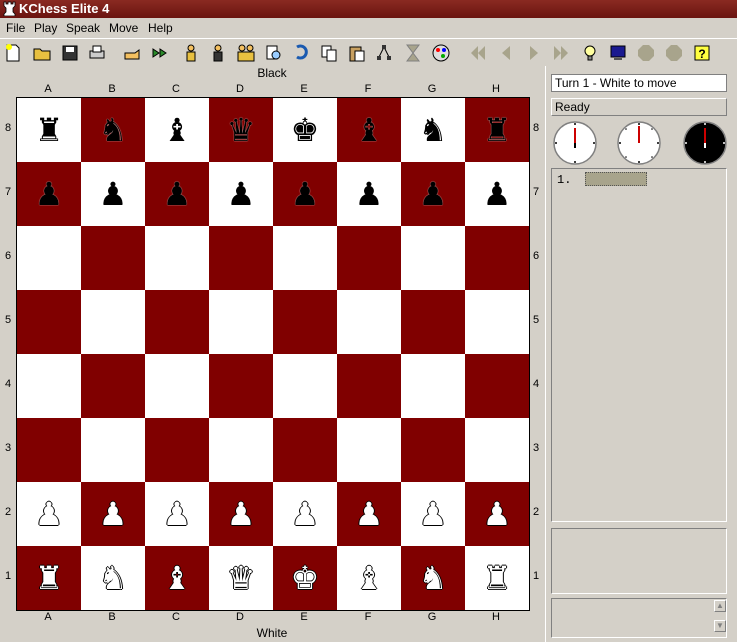  I want to click on square-f2: ♟, so click(369, 514).